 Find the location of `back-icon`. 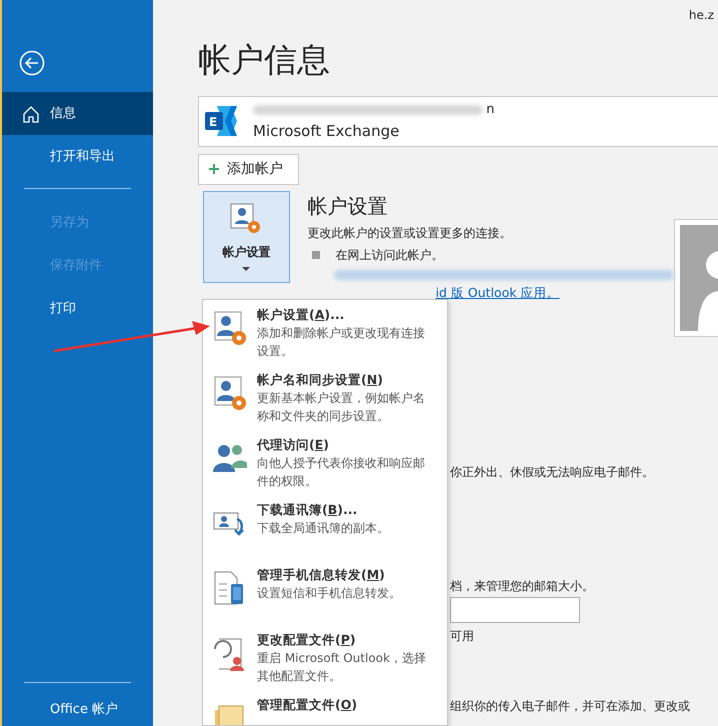

back-icon is located at coordinates (32, 63).